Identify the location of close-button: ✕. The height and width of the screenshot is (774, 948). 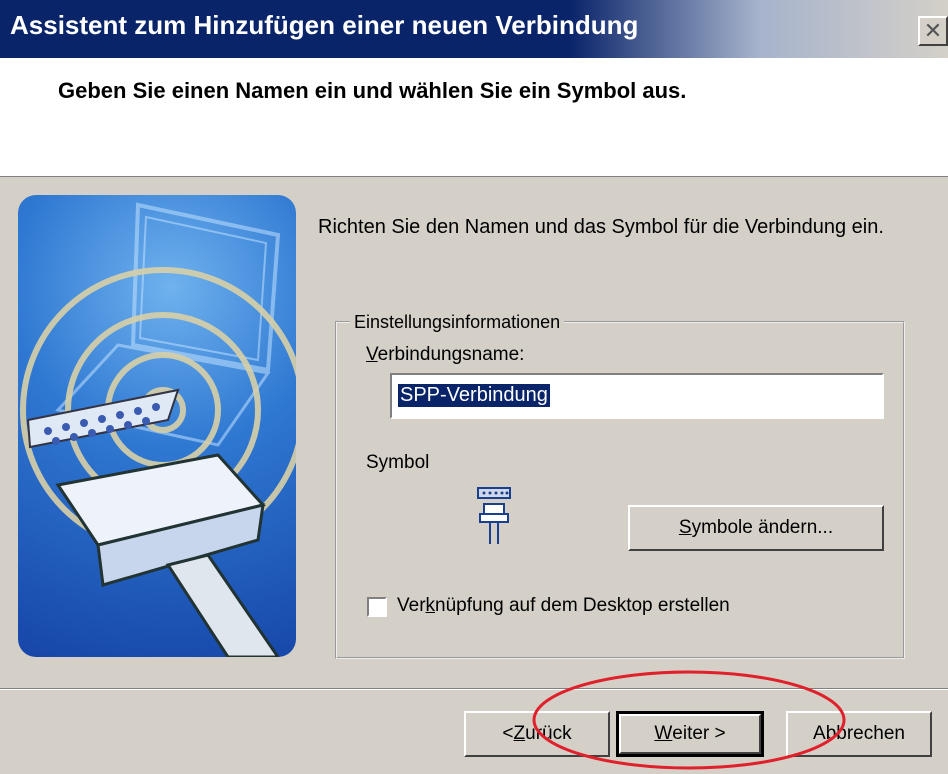
(933, 31).